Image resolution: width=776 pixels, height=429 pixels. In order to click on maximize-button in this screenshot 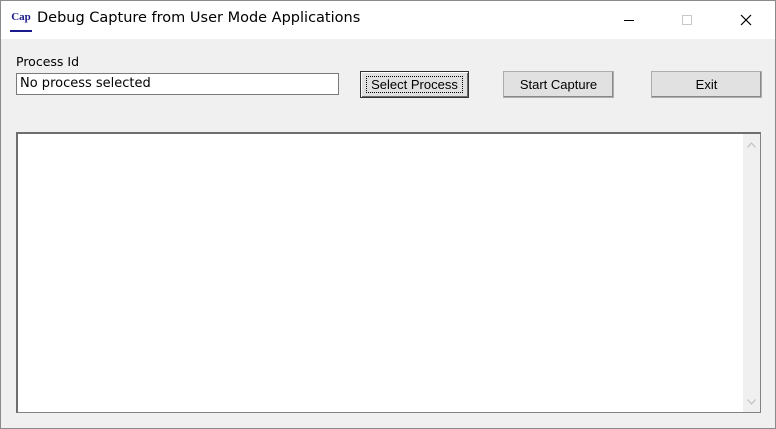, I will do `click(687, 20)`.